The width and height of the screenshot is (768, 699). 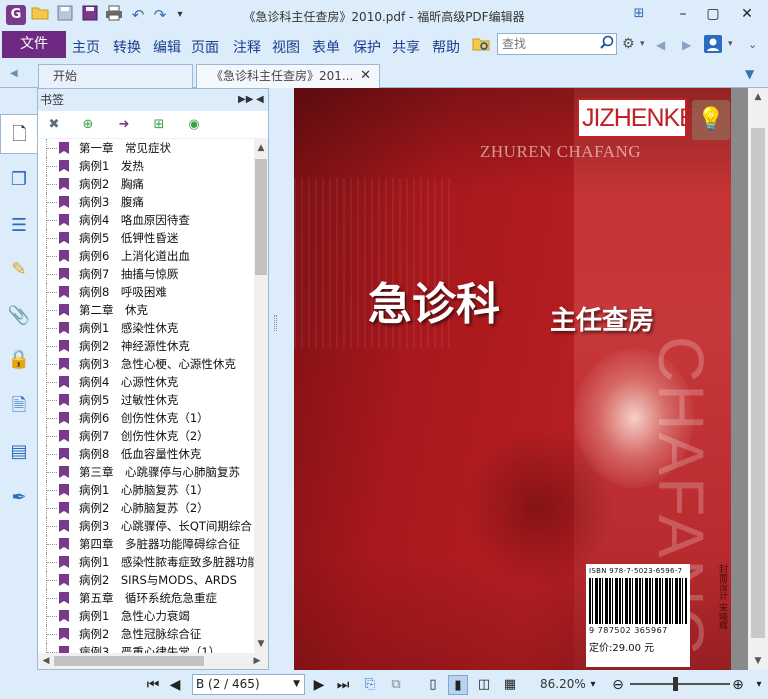 I want to click on page-dropdown-icon: ▼, so click(x=296, y=684).